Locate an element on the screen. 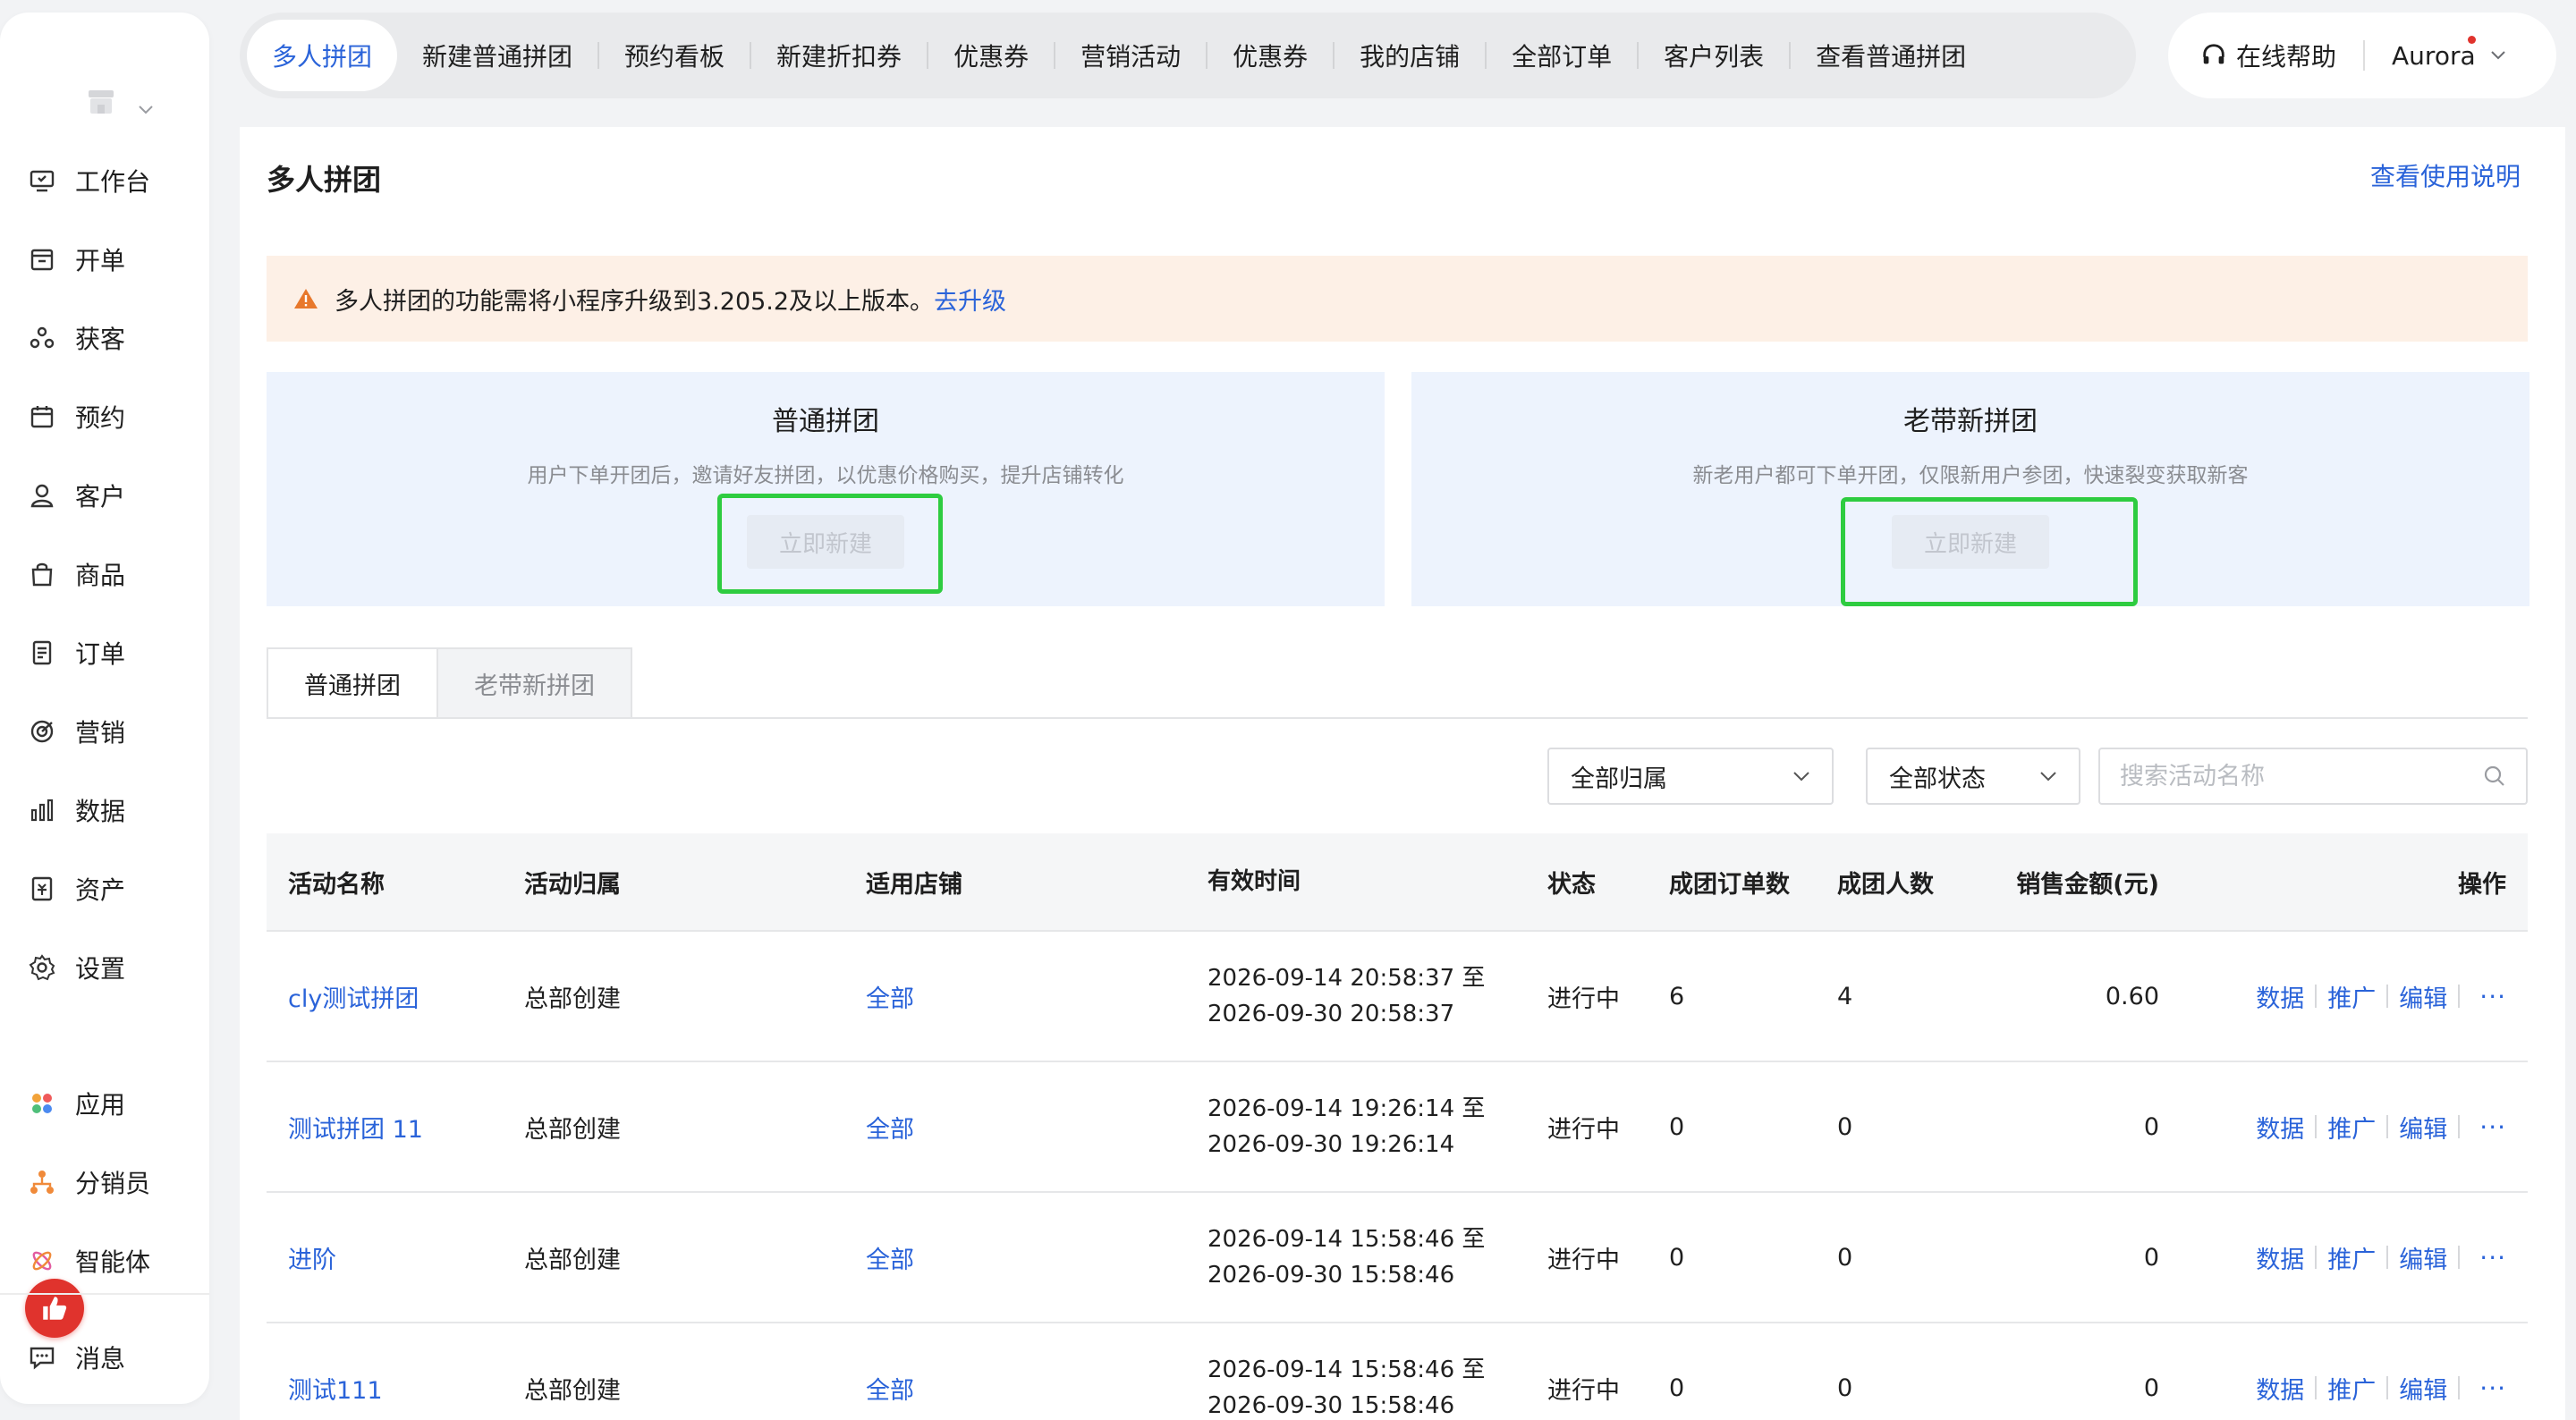 The height and width of the screenshot is (1420, 2576). tab-referral-group: 老带新拼团 is located at coordinates (535, 683).